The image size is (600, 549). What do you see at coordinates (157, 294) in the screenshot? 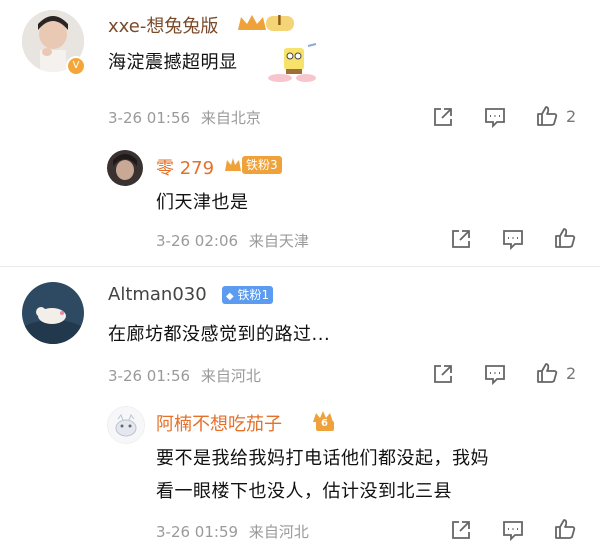
I see `username: Altman030` at bounding box center [157, 294].